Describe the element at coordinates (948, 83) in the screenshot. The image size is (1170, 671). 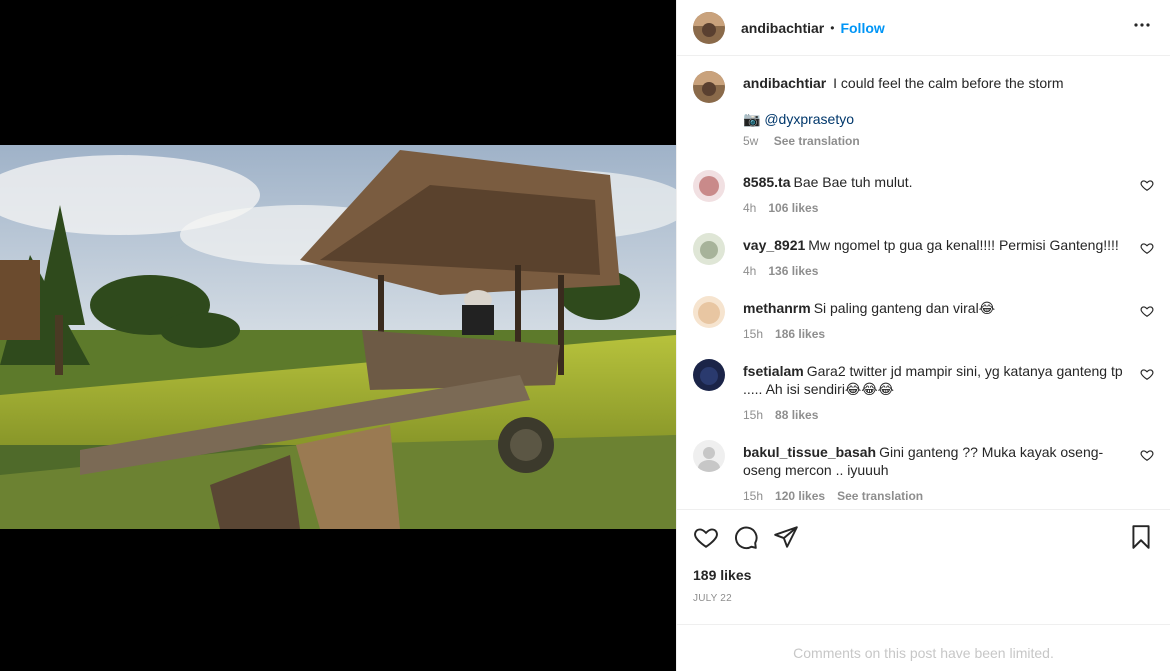
I see `caption-text: I could feel the calm before the storm` at that location.